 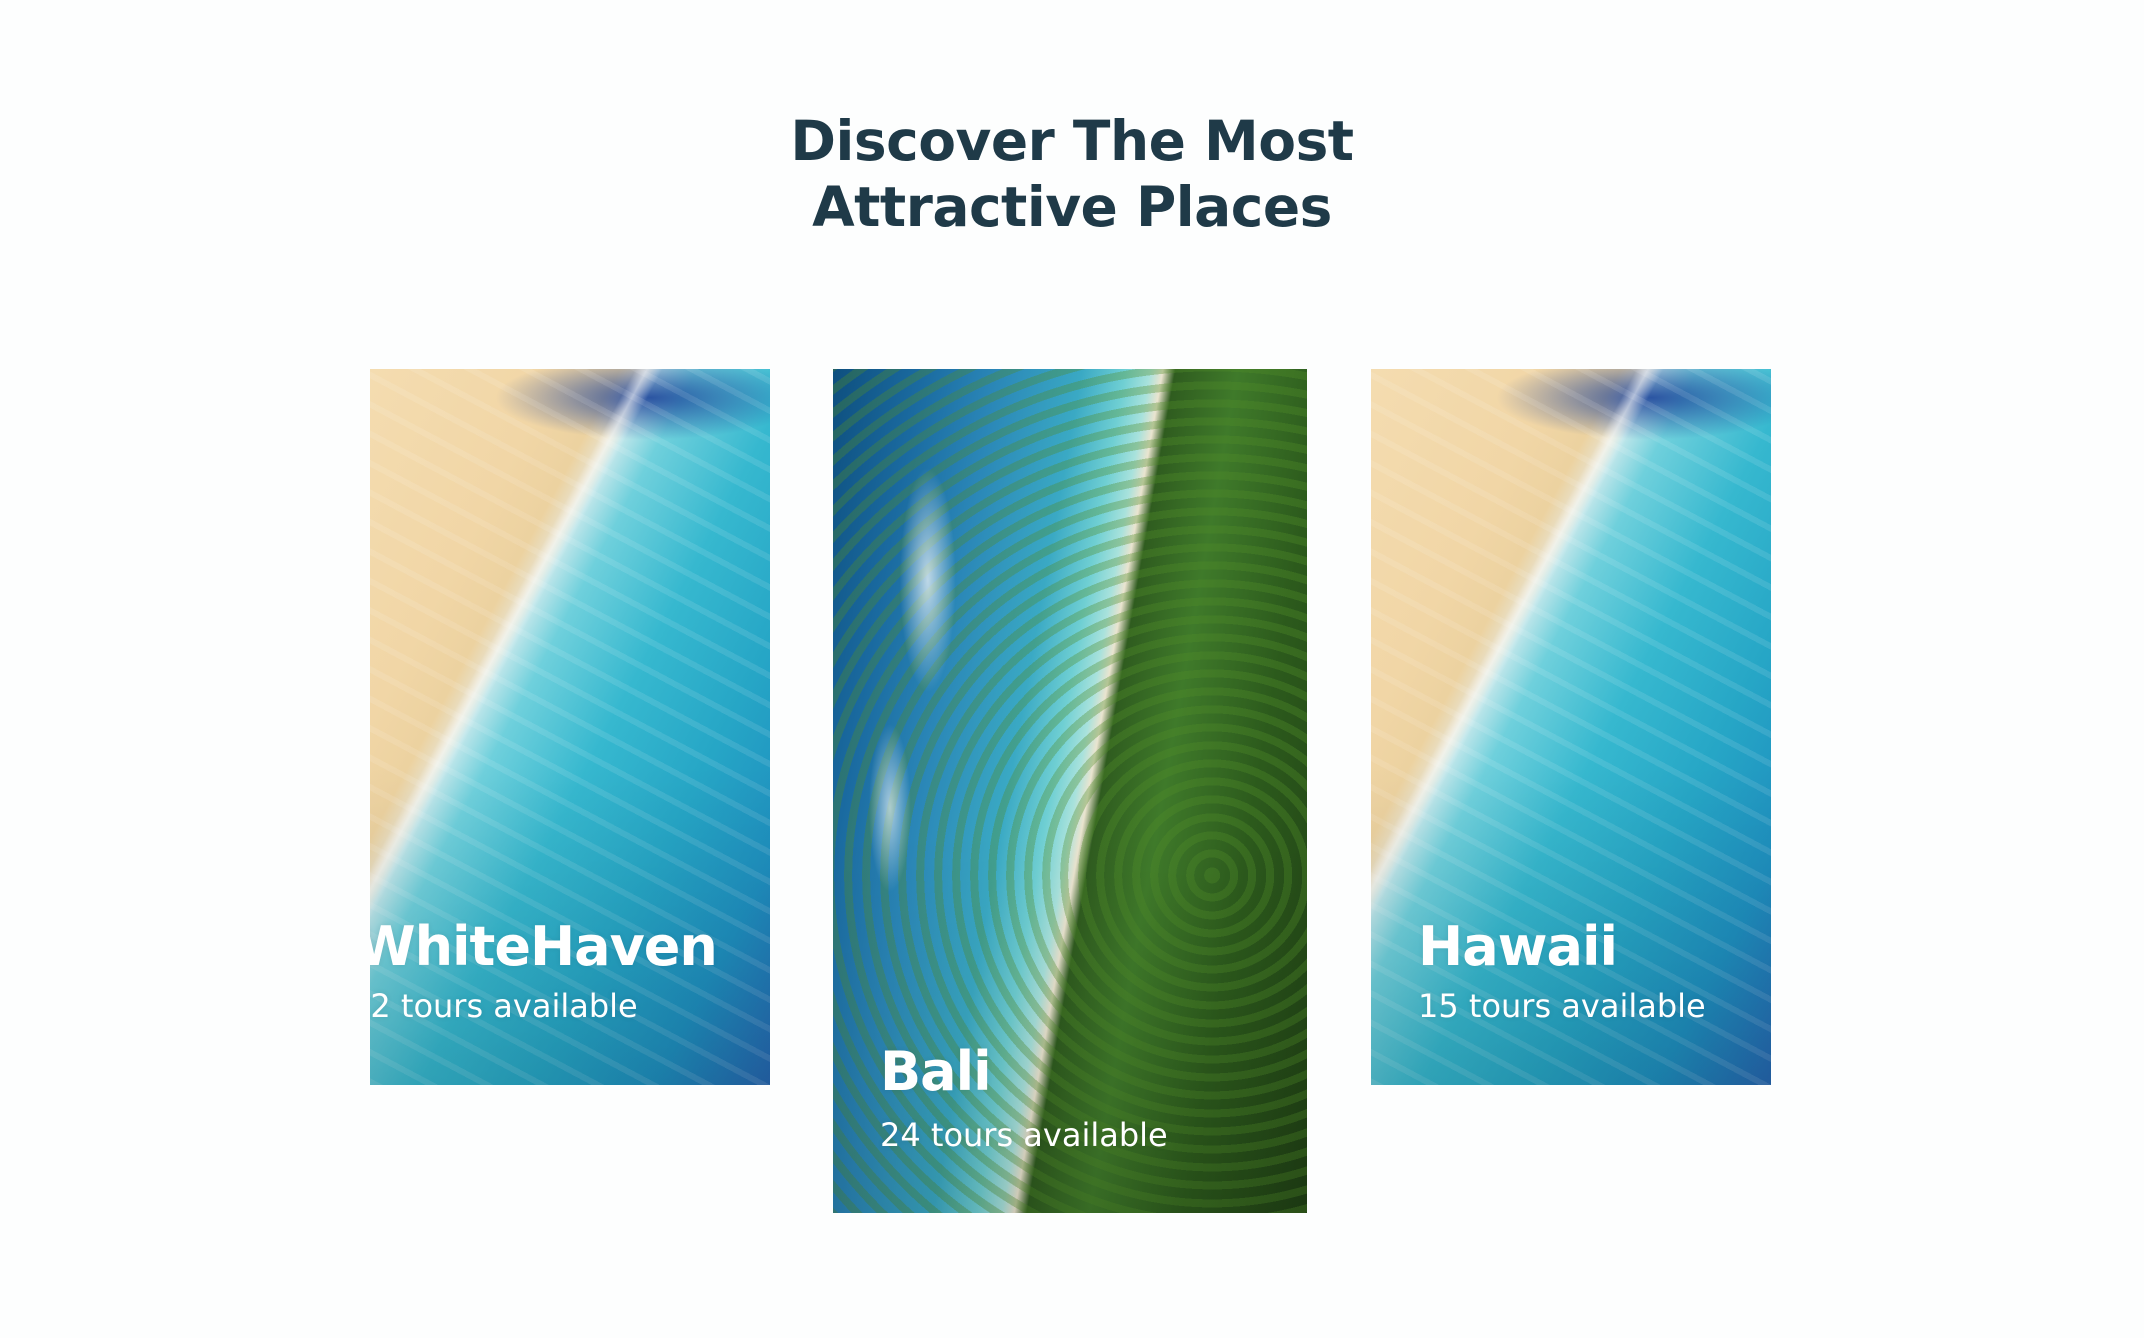 What do you see at coordinates (1072, 207) in the screenshot?
I see `heading-line-2: Attractive Places` at bounding box center [1072, 207].